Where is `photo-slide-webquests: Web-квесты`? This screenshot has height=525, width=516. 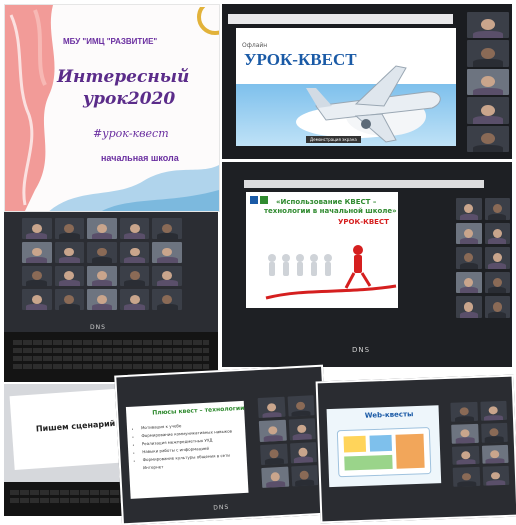
photo-slide-webquests: Web-квесты is located at coordinates (415, 449).